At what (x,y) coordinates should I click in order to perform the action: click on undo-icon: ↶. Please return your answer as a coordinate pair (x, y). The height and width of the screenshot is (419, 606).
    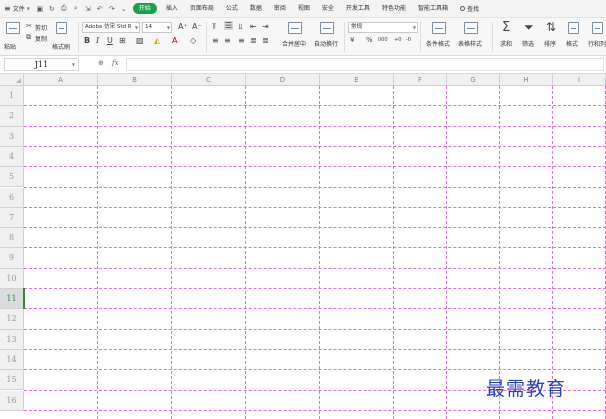
    Looking at the image, I should click on (100, 9).